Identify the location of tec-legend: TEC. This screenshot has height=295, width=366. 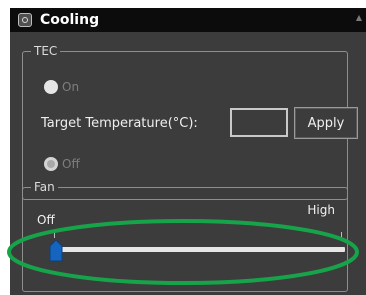
(46, 51).